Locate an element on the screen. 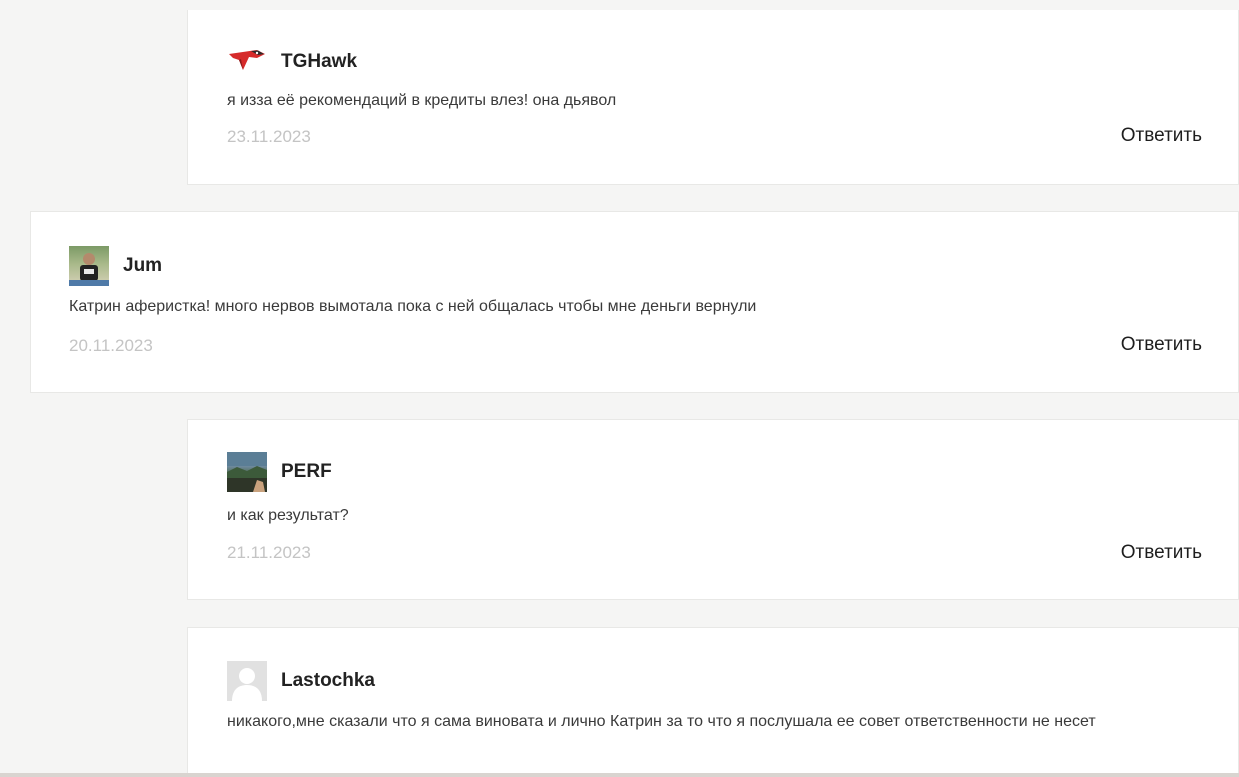 The image size is (1239, 777). user-photo-icon is located at coordinates (89, 266).